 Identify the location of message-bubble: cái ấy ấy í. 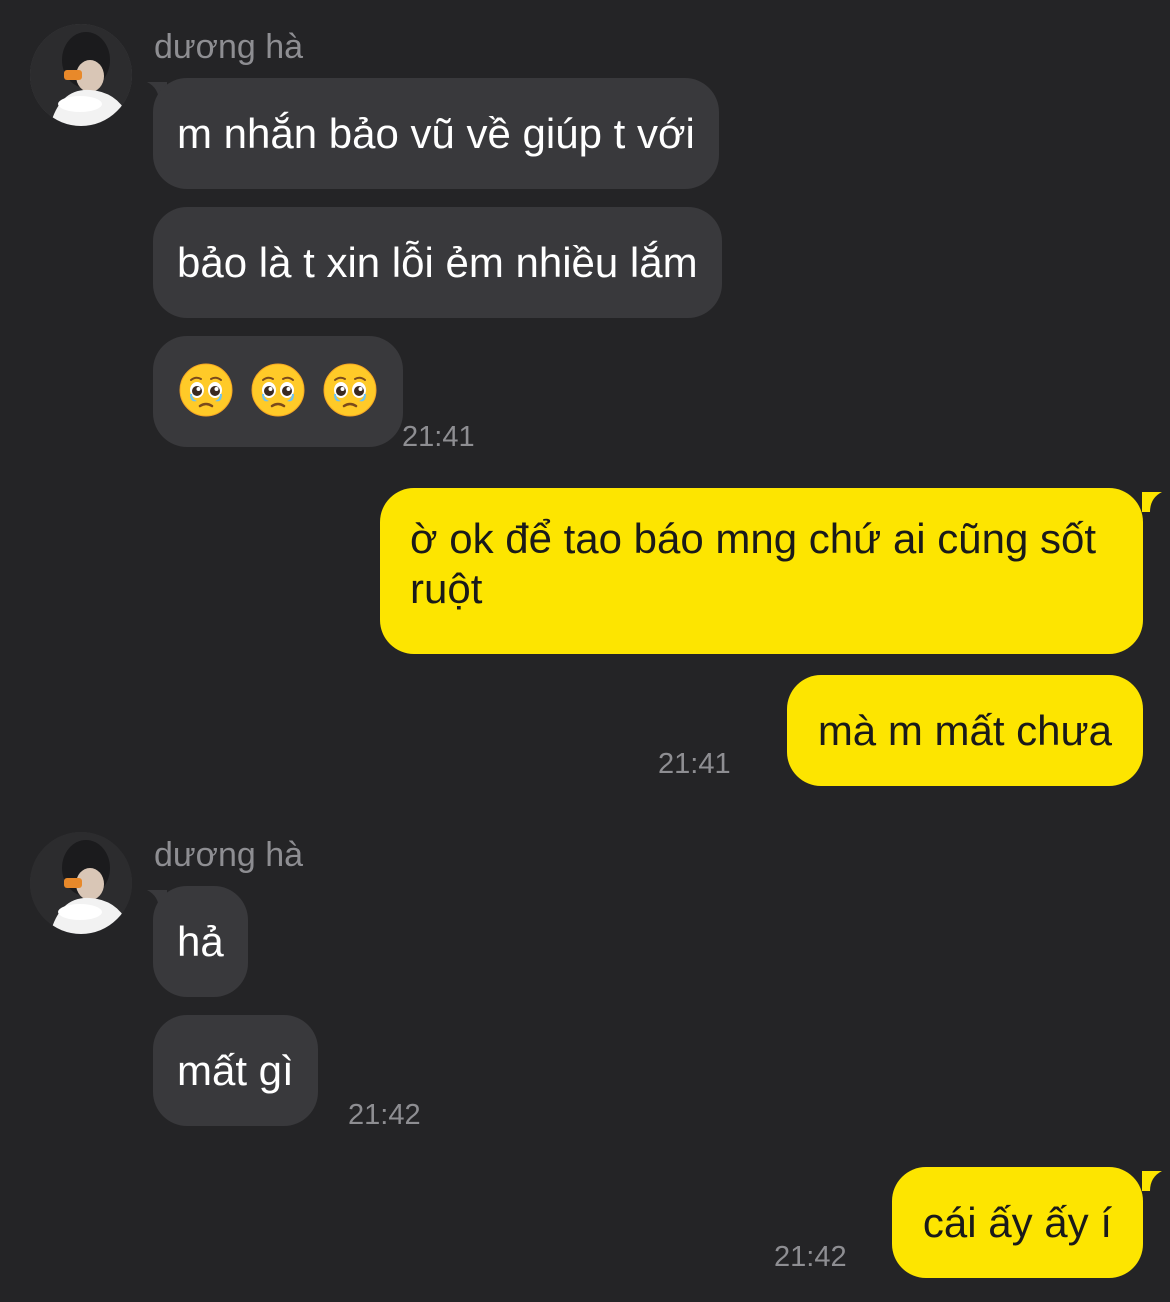
(1017, 1222).